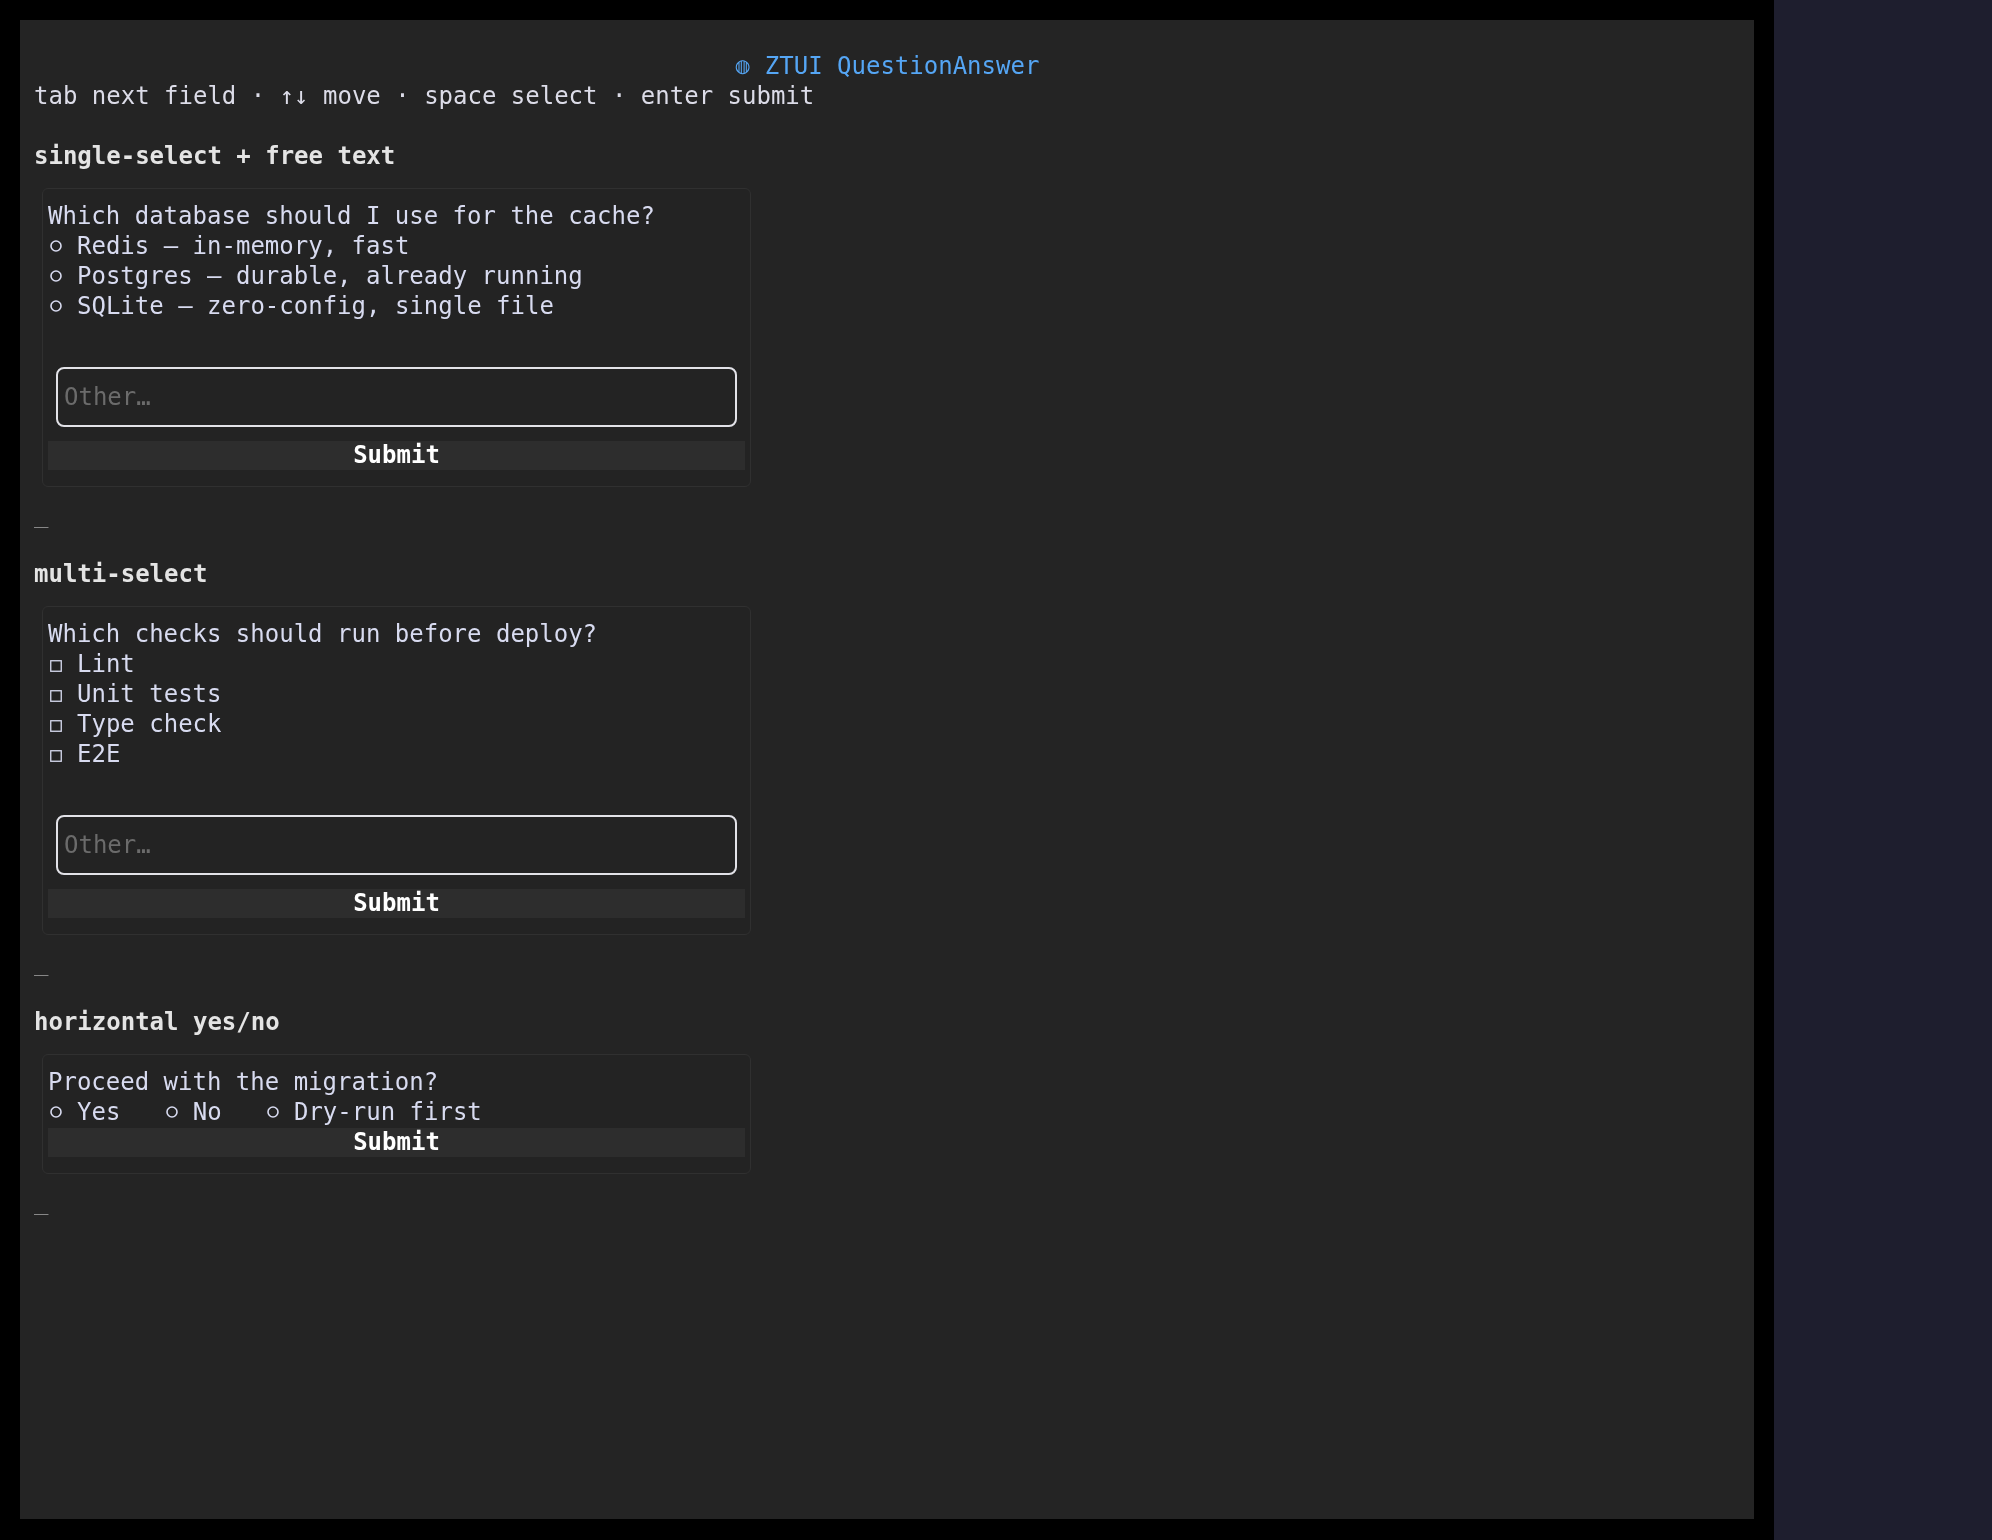 This screenshot has width=1992, height=1540. Describe the element at coordinates (192, 1112) in the screenshot. I see `radio-option: No` at that location.